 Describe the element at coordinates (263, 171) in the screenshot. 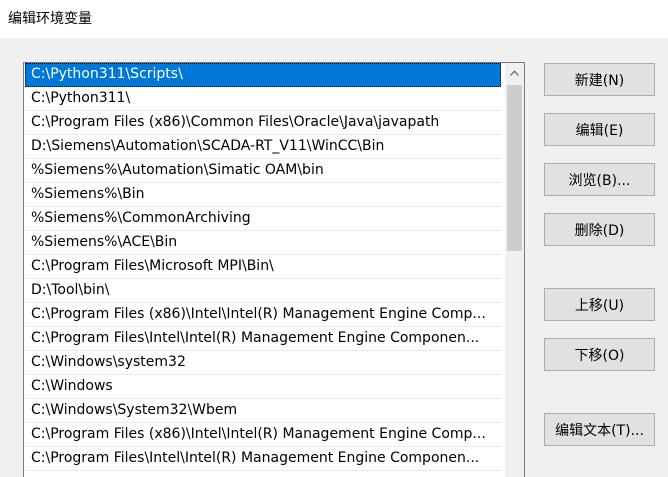

I see `list-item: %Siemens%\Automation\Simatic OAM\bin` at that location.